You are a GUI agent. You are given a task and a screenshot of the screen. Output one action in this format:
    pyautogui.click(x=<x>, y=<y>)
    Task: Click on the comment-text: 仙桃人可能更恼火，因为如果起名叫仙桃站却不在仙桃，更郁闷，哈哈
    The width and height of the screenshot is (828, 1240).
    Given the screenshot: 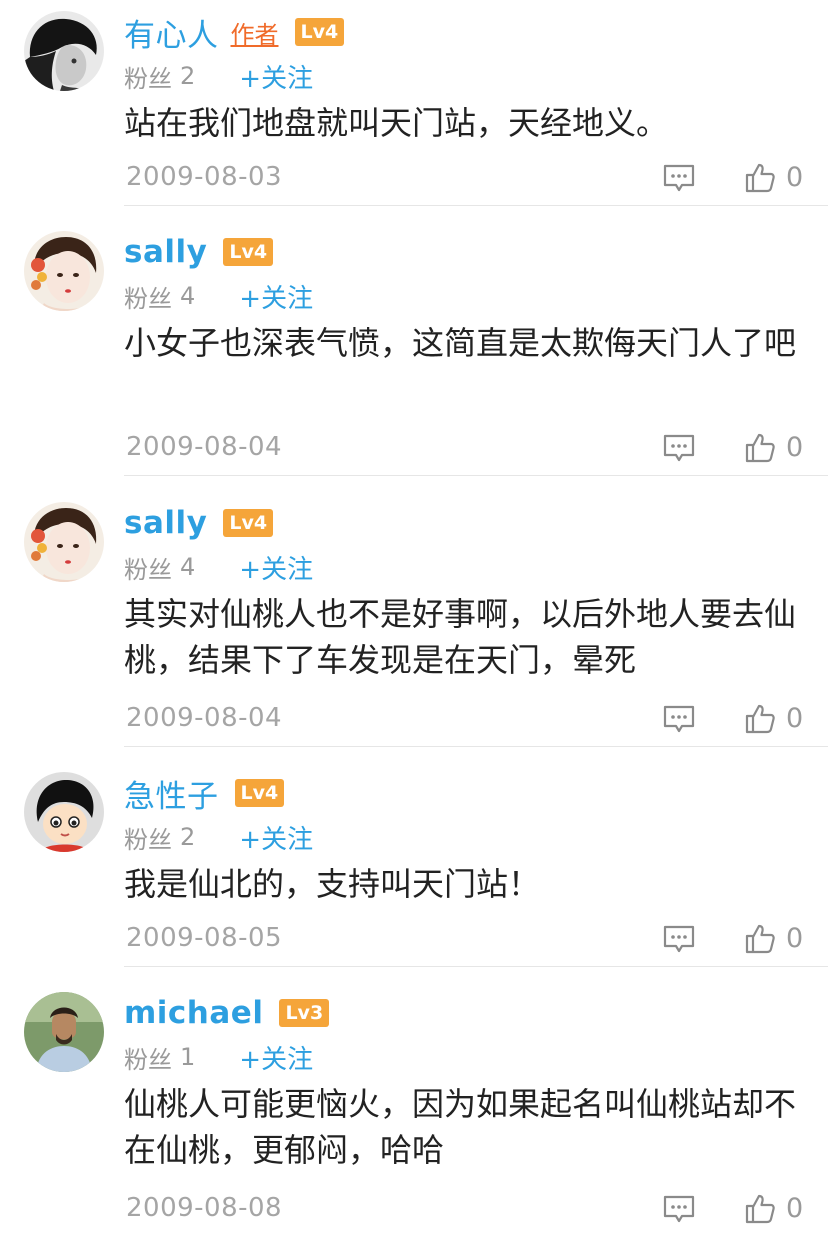 What is the action you would take?
    pyautogui.click(x=460, y=1127)
    